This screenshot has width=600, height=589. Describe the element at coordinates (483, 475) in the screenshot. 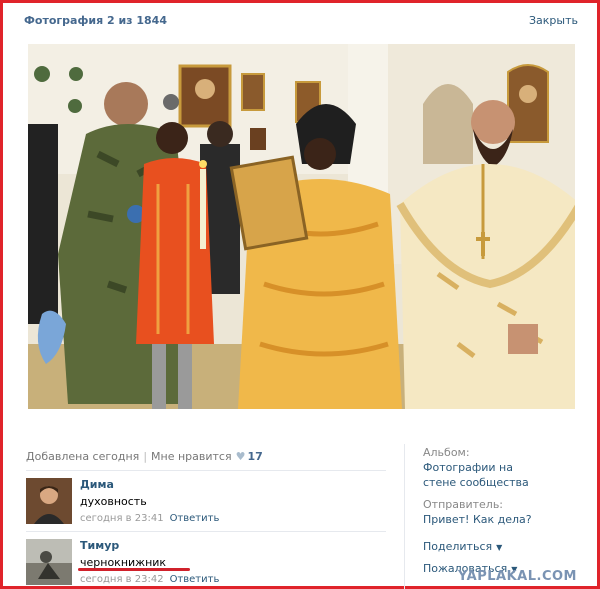

I see `album-link: Фотографии на стене сообщества` at that location.